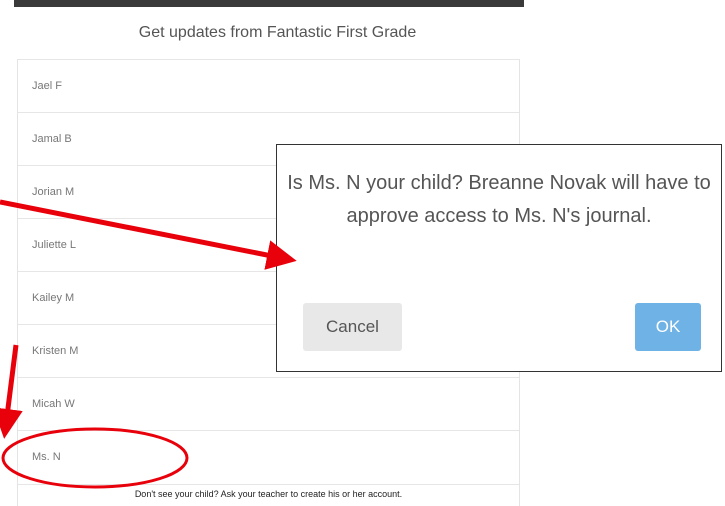 This screenshot has width=725, height=506. What do you see at coordinates (46, 457) in the screenshot?
I see `student-name: Ms. N` at bounding box center [46, 457].